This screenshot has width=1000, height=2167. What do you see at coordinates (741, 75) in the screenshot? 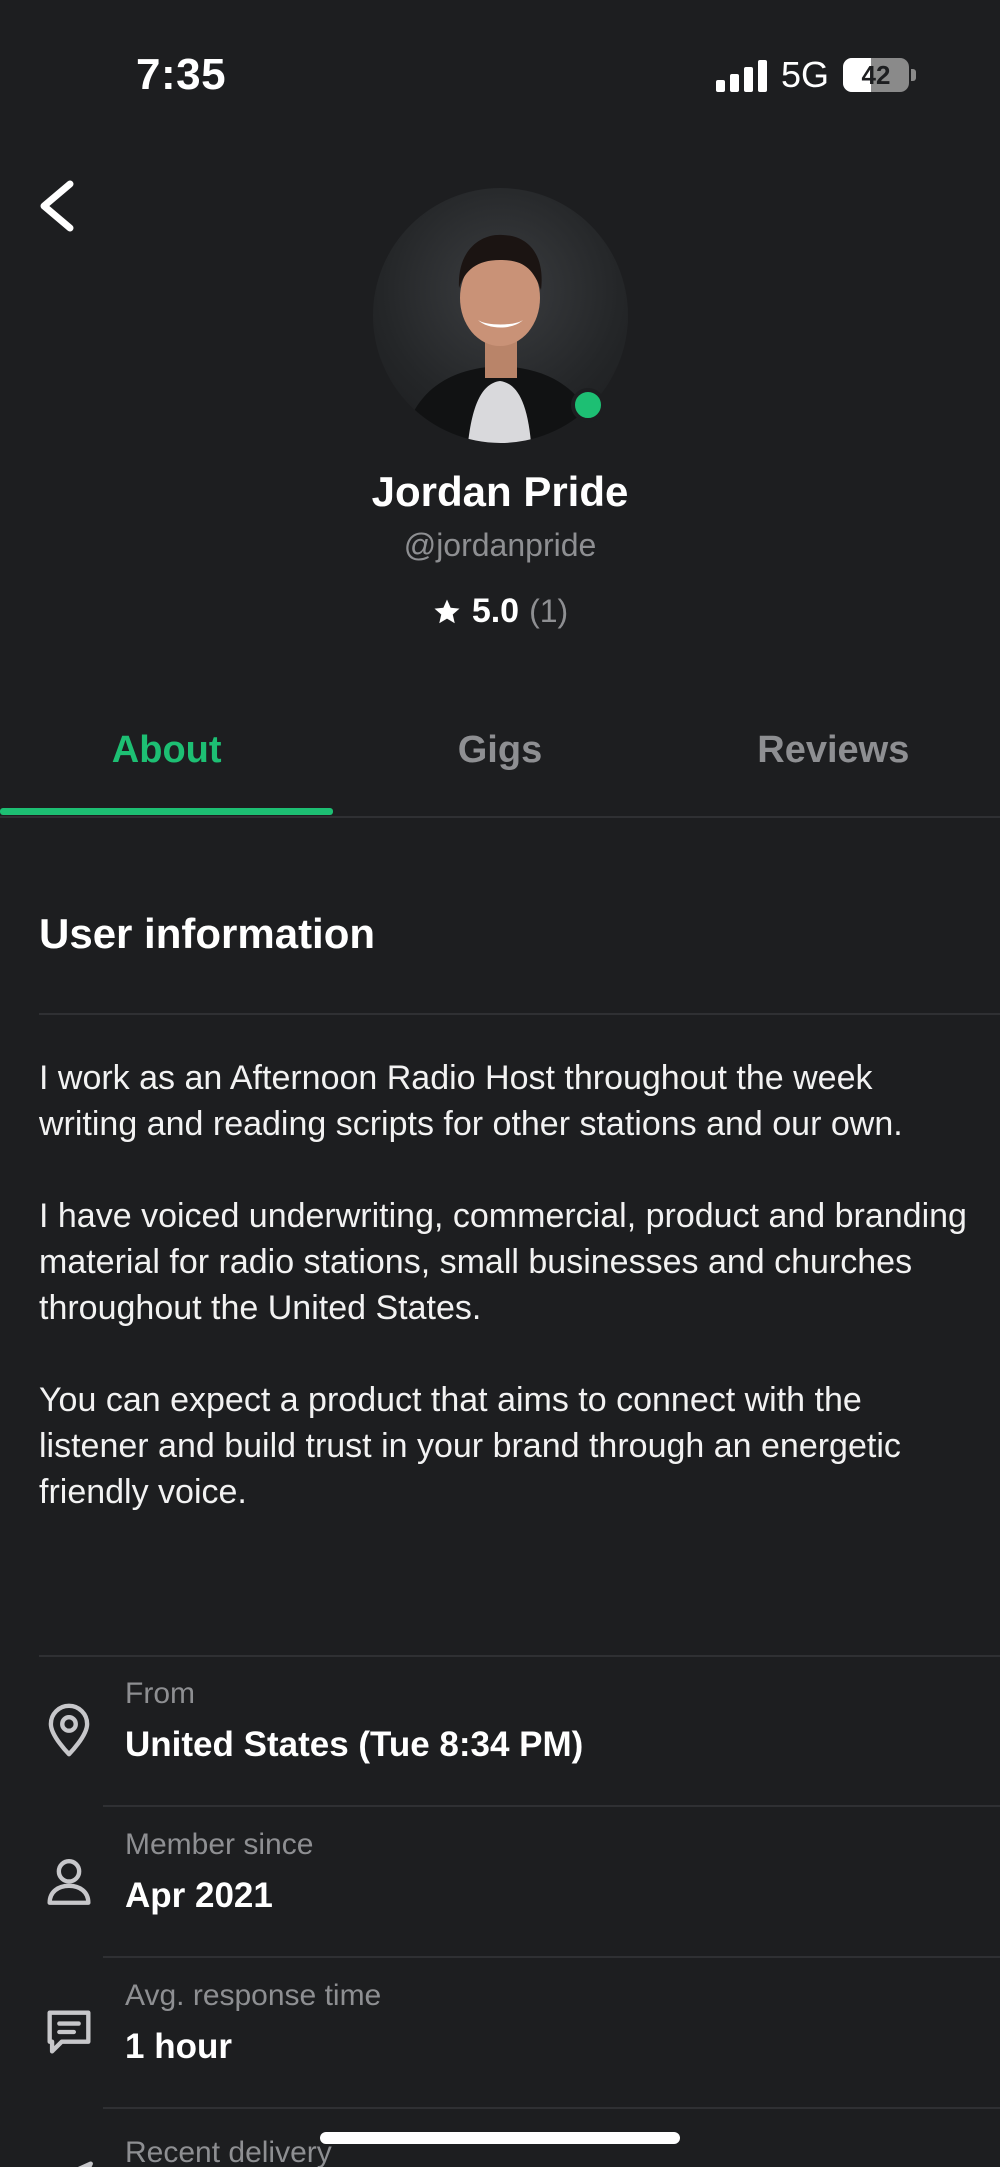
I see `signal-icon` at bounding box center [741, 75].